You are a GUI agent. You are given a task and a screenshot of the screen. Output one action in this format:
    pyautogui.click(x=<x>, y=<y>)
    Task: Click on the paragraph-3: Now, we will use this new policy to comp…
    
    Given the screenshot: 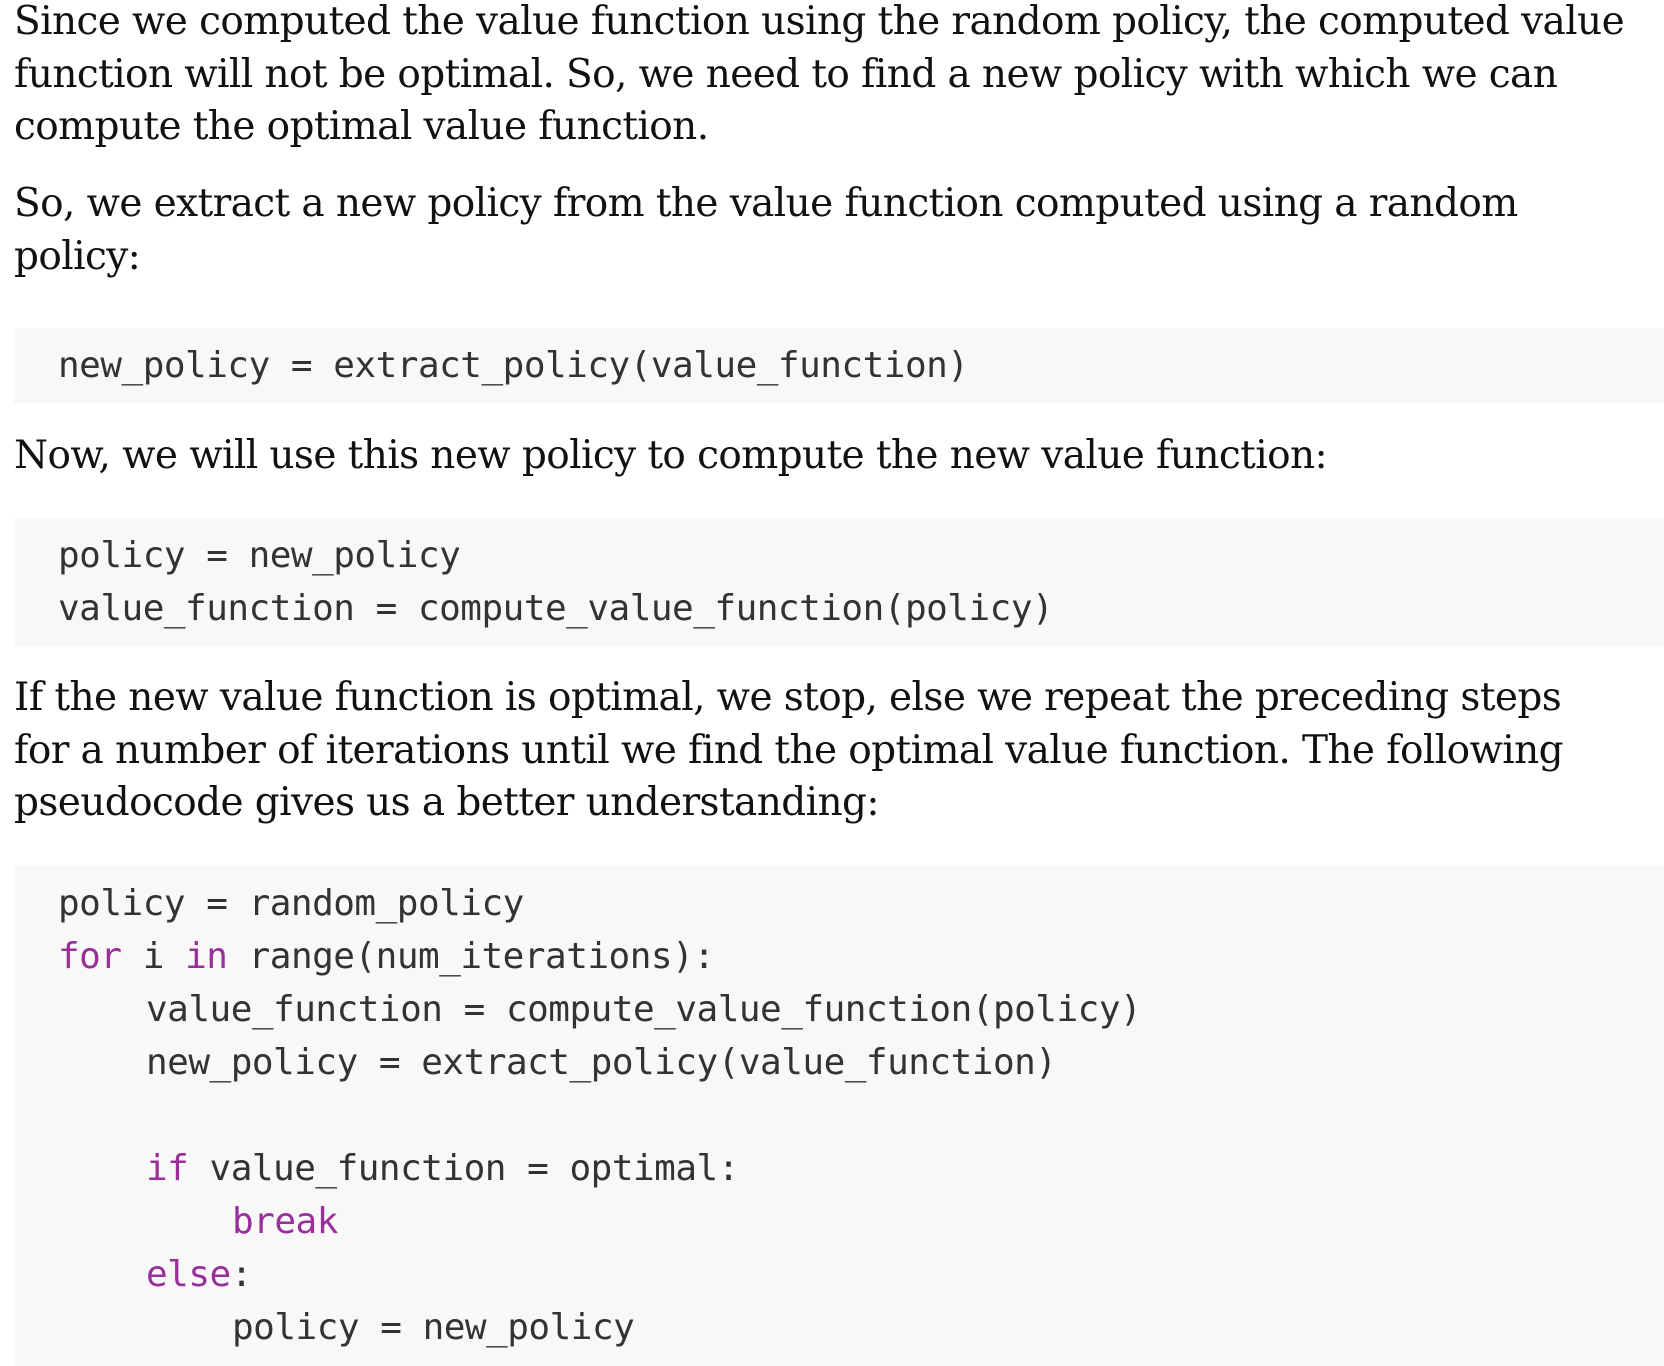 What is the action you would take?
    pyautogui.click(x=671, y=456)
    